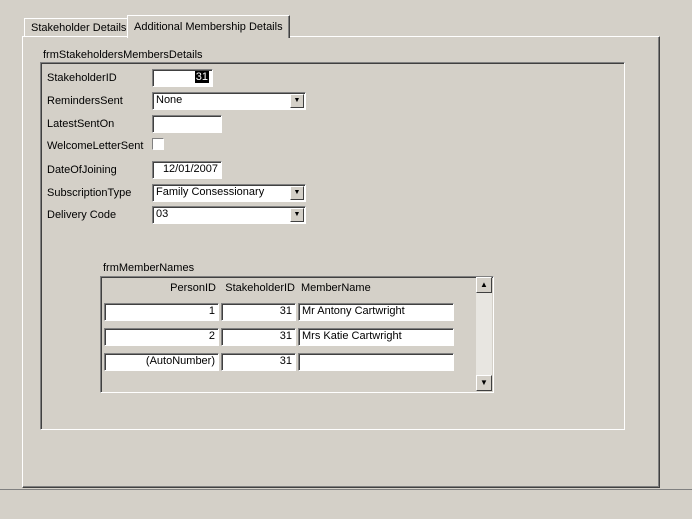  I want to click on column-header-member-name: MemberName, so click(336, 288).